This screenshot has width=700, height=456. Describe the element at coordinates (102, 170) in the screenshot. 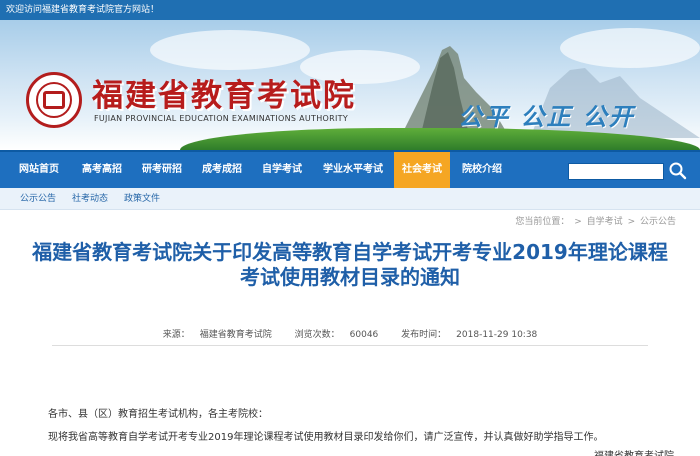

I see `nav-item-gaokao: 高考高招` at that location.